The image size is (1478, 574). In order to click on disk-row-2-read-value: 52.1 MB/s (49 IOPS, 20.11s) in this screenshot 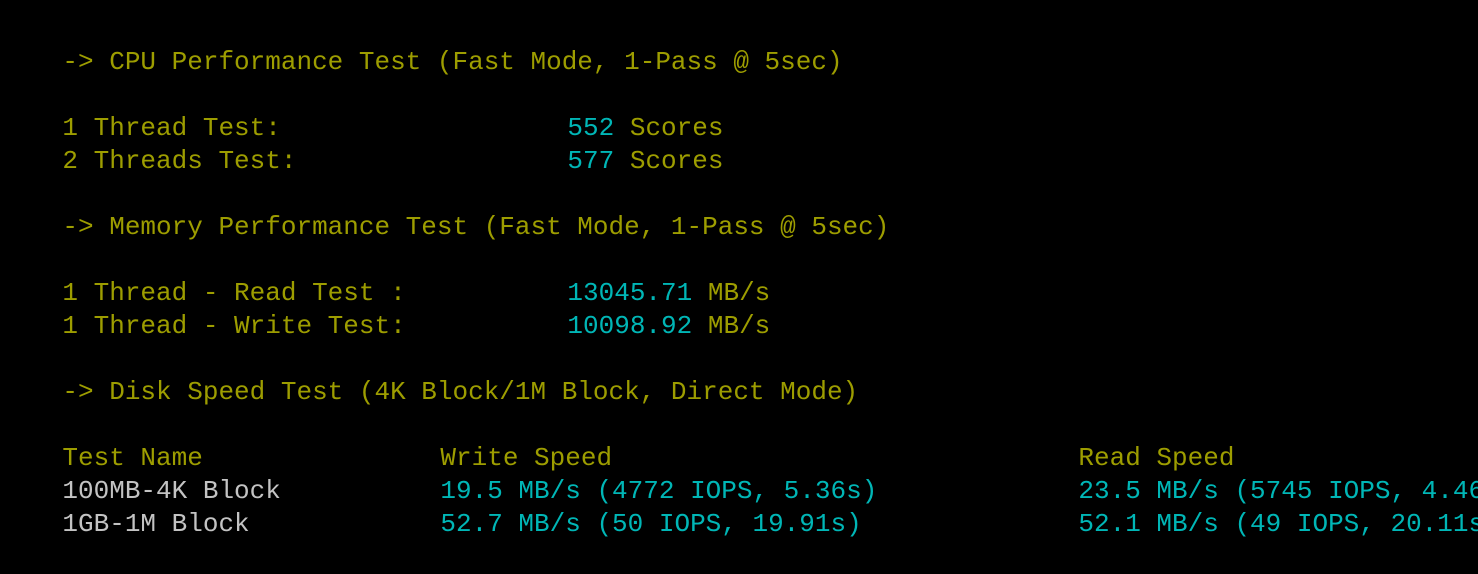, I will do `click(1278, 524)`.